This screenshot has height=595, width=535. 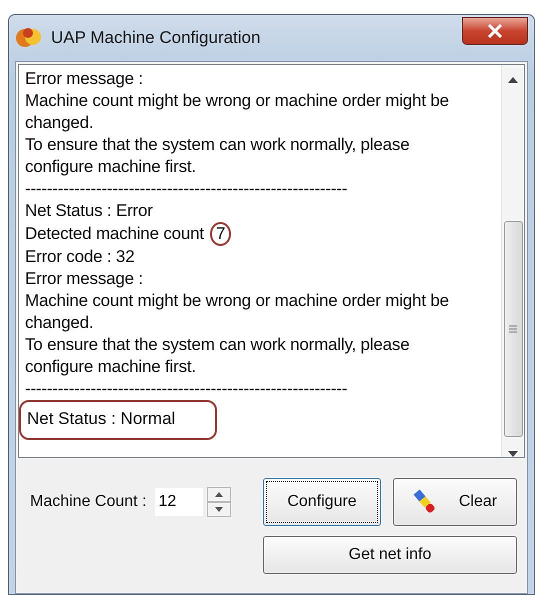 I want to click on window-title: UAP Machine Configuration, so click(x=156, y=38).